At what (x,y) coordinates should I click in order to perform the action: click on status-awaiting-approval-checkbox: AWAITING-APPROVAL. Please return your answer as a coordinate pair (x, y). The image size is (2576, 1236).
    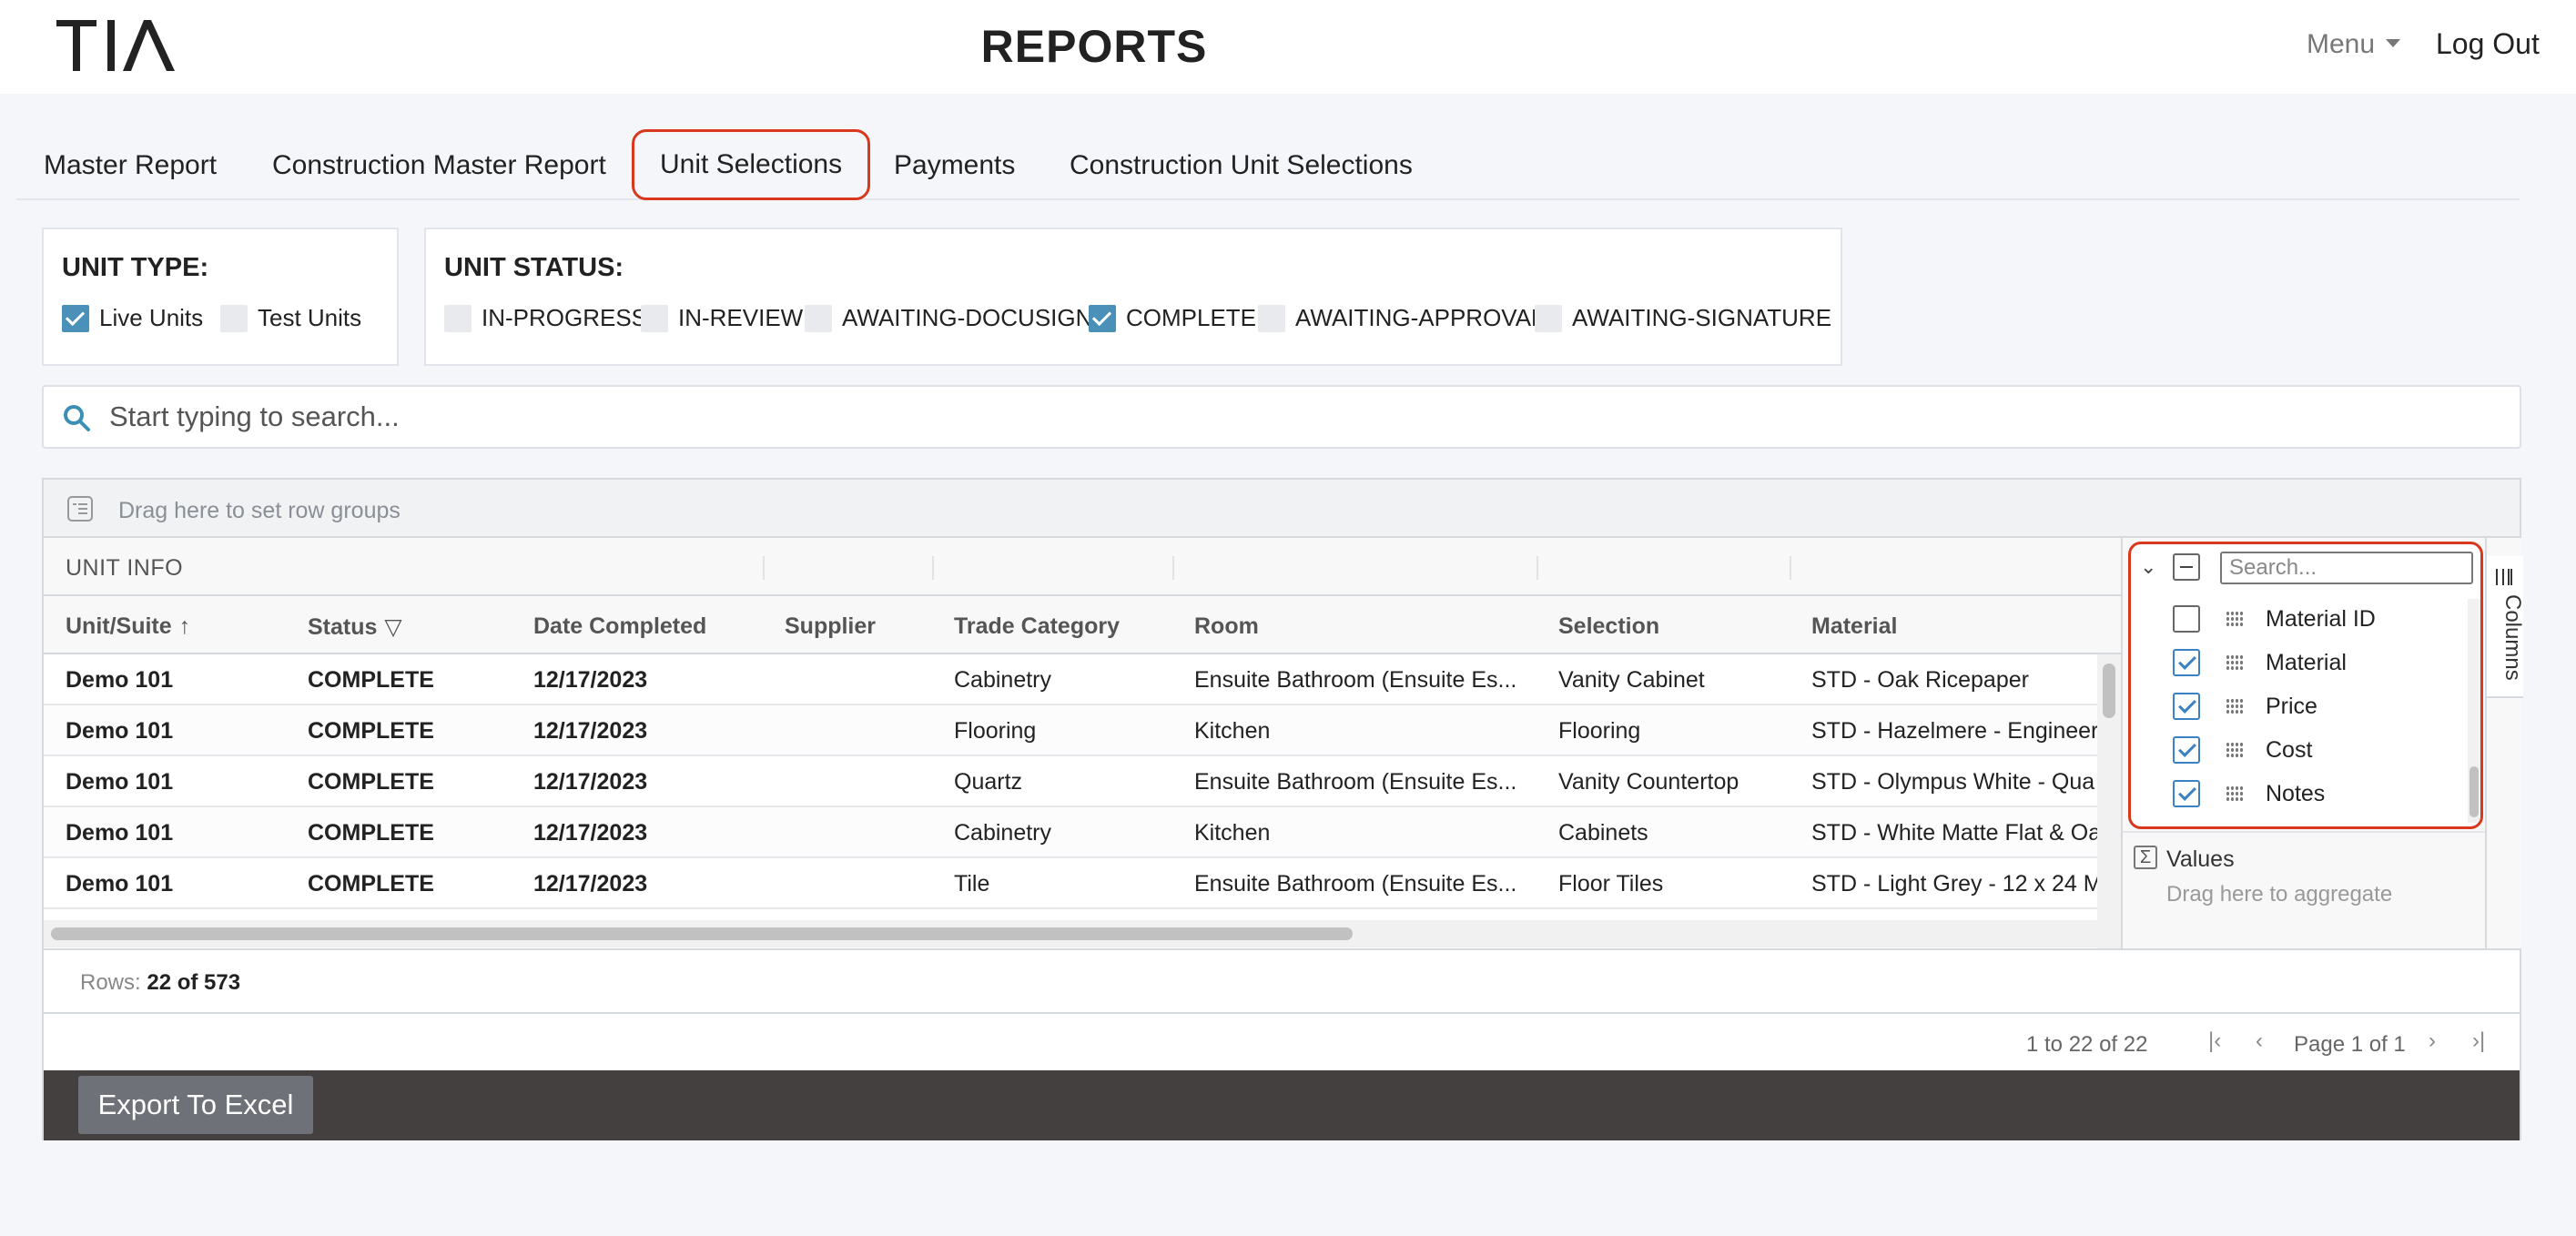
    Looking at the image, I should click on (1401, 318).